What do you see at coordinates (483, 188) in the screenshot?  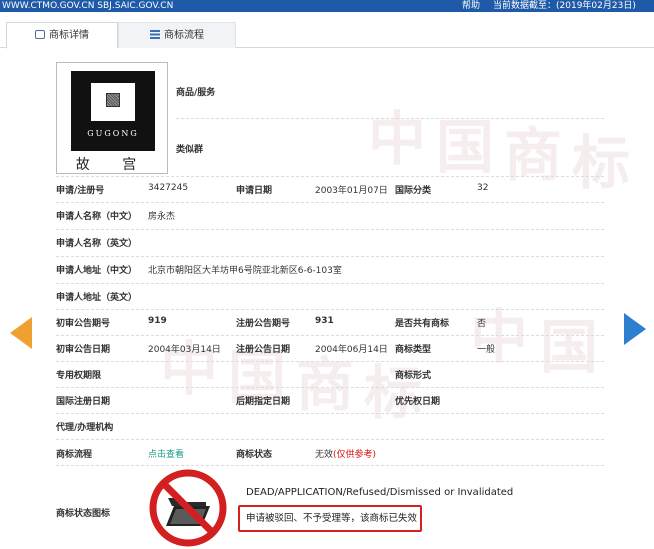 I see `intl-class-value: 32` at bounding box center [483, 188].